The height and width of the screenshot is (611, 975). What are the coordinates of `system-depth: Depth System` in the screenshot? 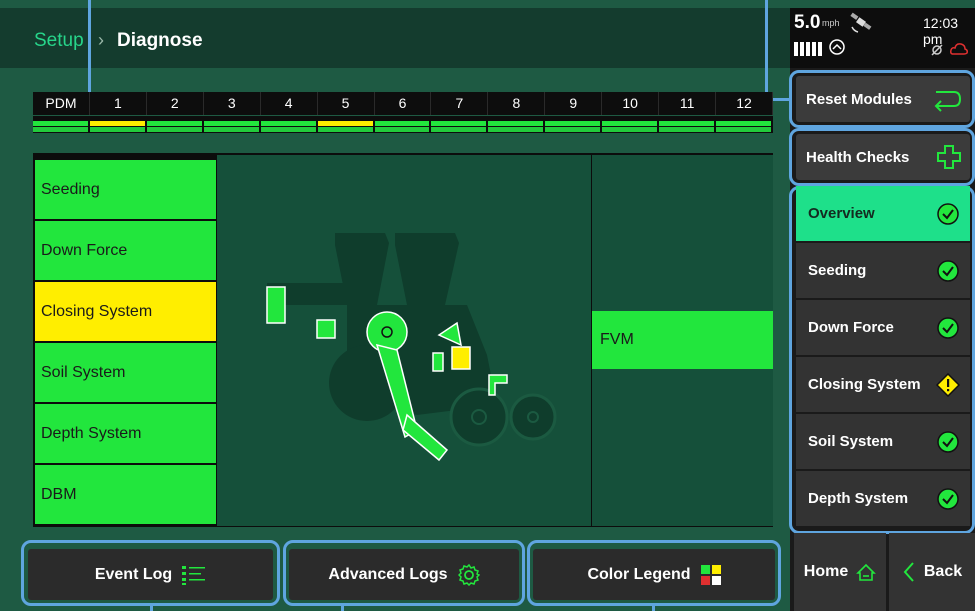 It's located at (125, 433).